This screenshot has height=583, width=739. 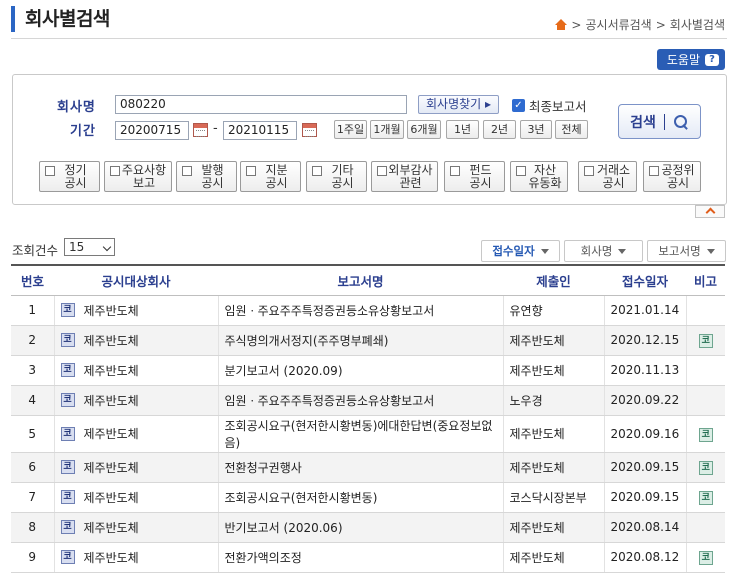 What do you see at coordinates (307, 341) in the screenshot?
I see `report-link: 주식명의개서정지(주주명부폐쇄)` at bounding box center [307, 341].